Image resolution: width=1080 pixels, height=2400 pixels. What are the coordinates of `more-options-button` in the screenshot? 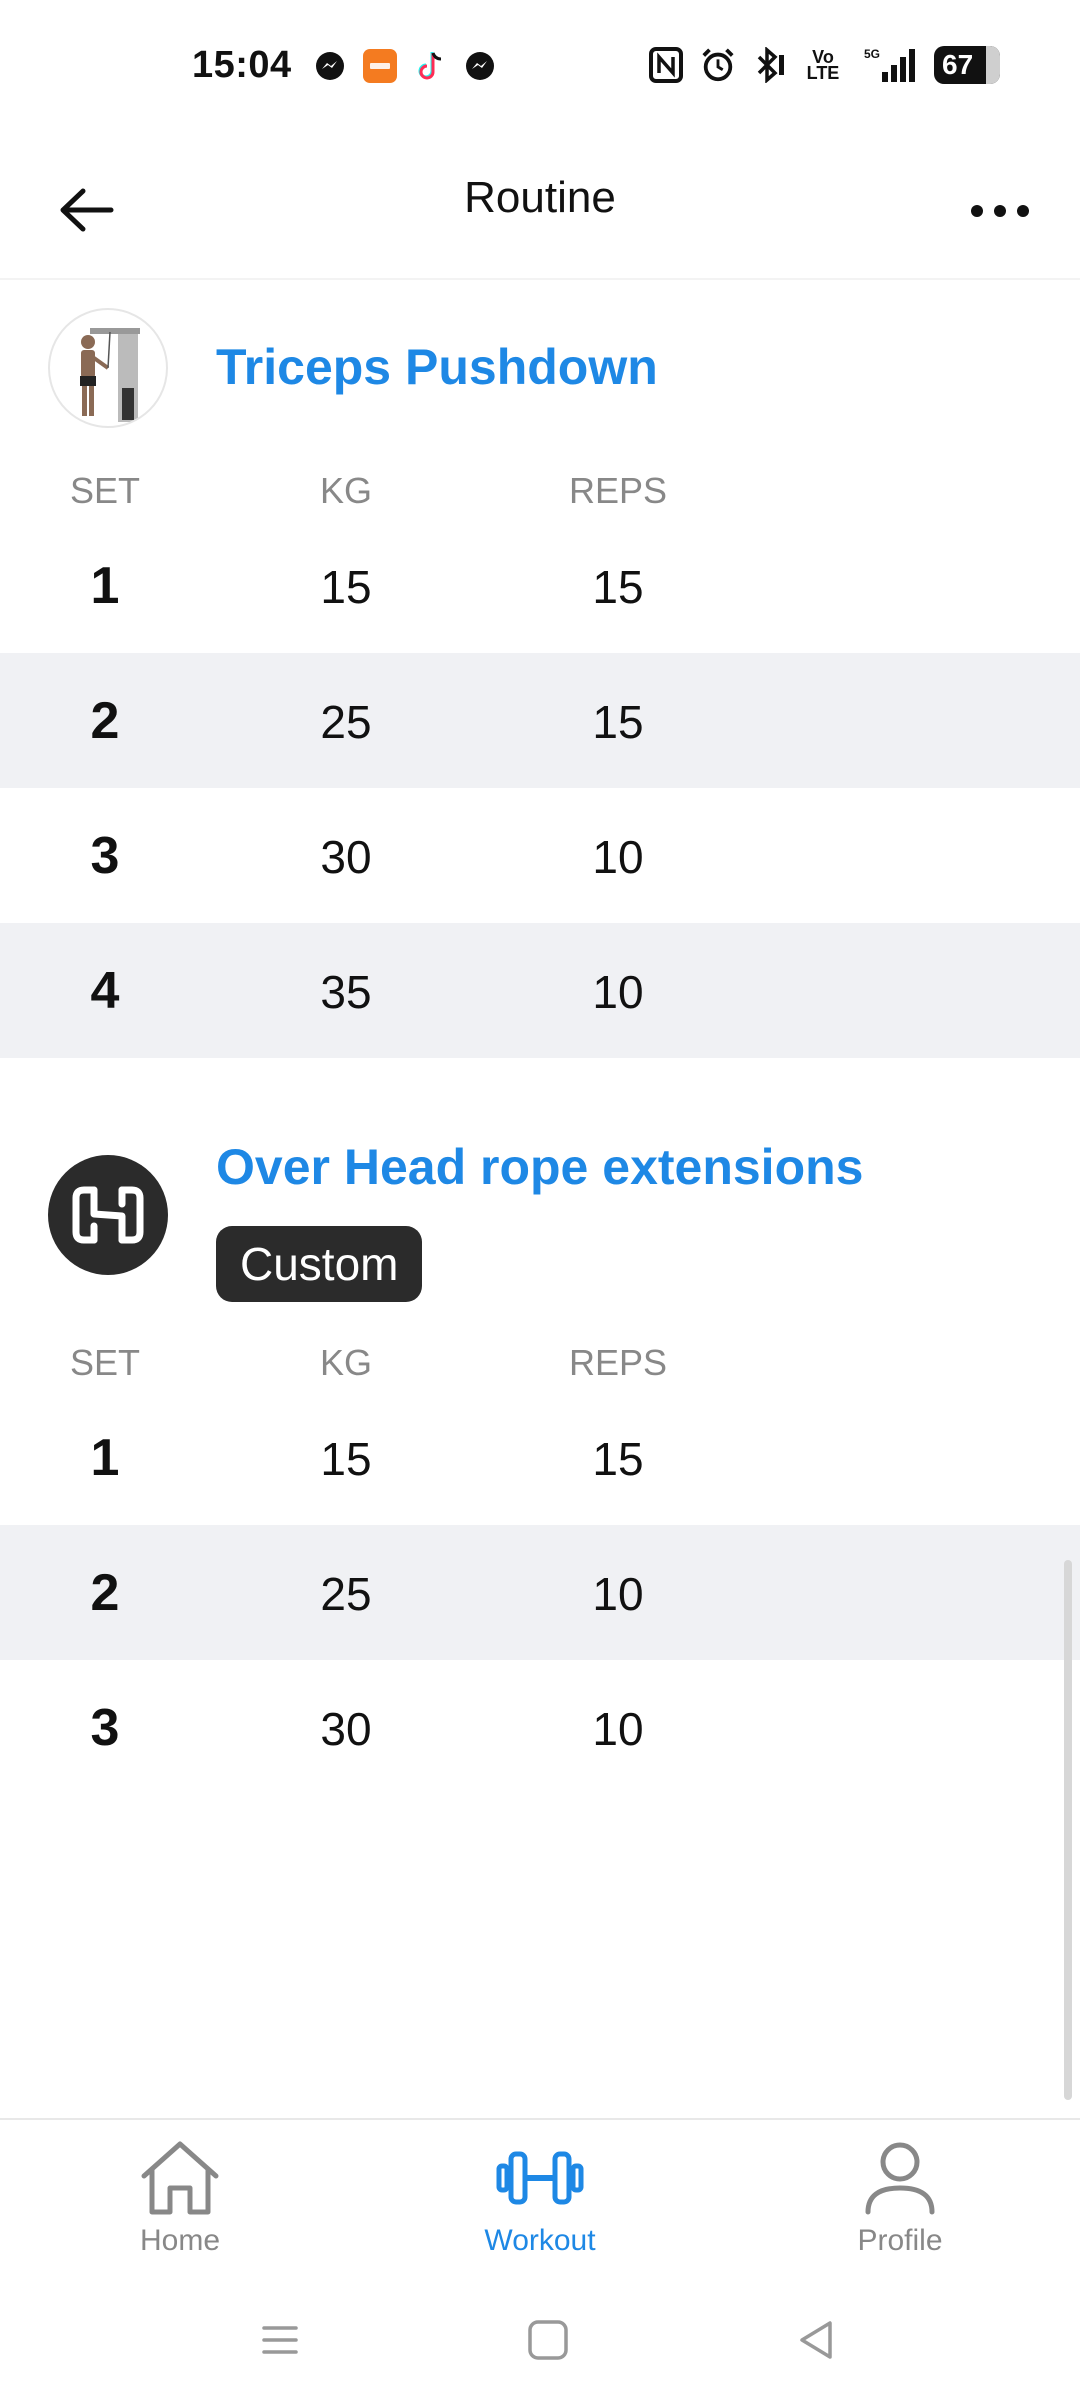 It's located at (1000, 211).